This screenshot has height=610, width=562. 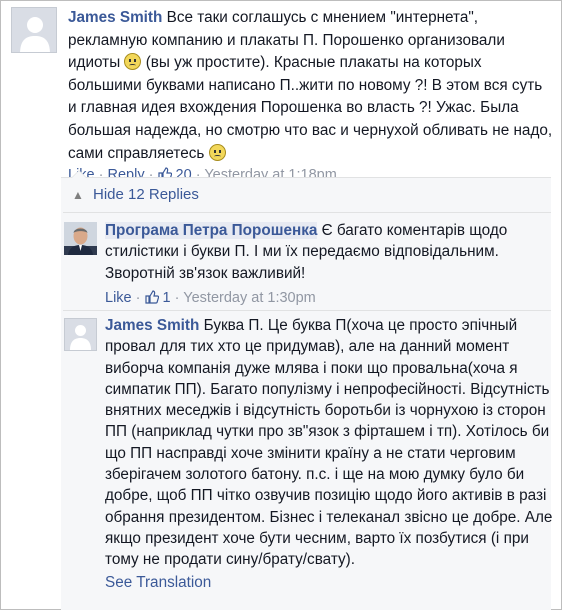 I want to click on hide-replies-label: Hide 12 Replies, so click(x=146, y=194).